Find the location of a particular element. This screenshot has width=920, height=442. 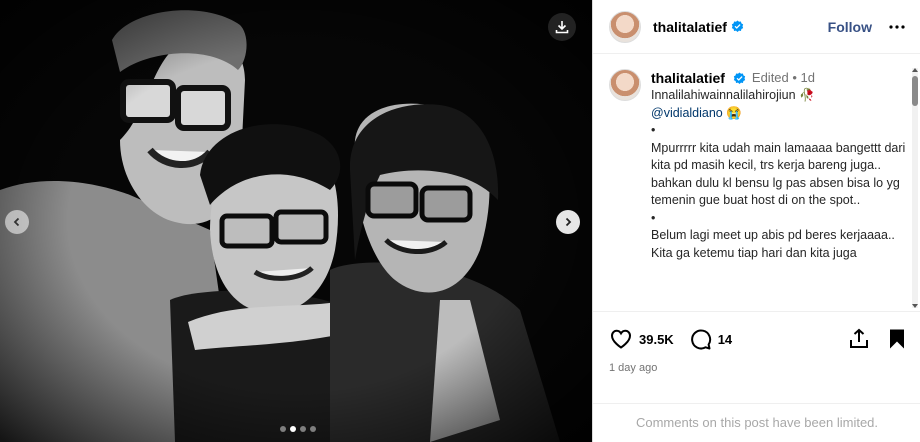

bookmark-icon is located at coordinates (897, 339).